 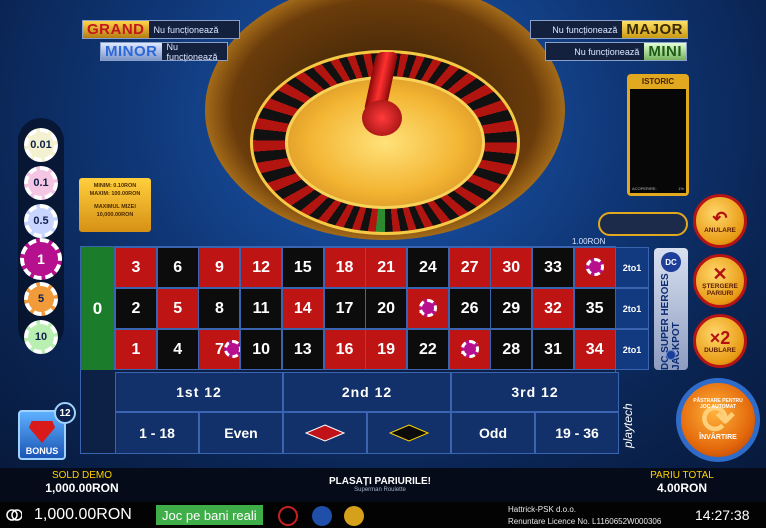 I want to click on column-bet-2: 2to1, so click(x=632, y=308).